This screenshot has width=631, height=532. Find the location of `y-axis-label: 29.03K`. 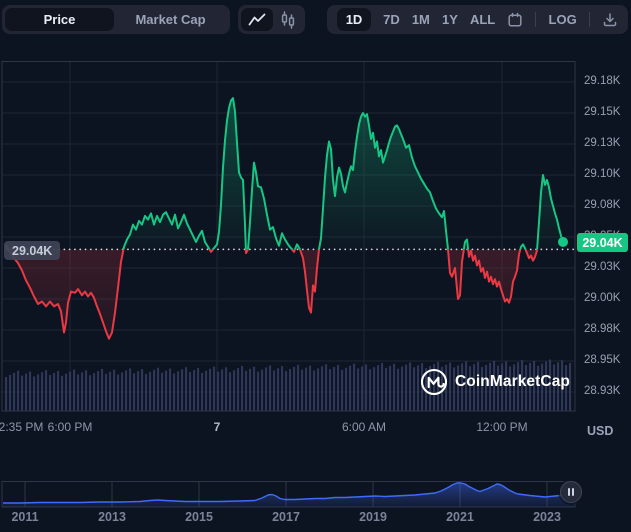

y-axis-label: 29.03K is located at coordinates (602, 267).